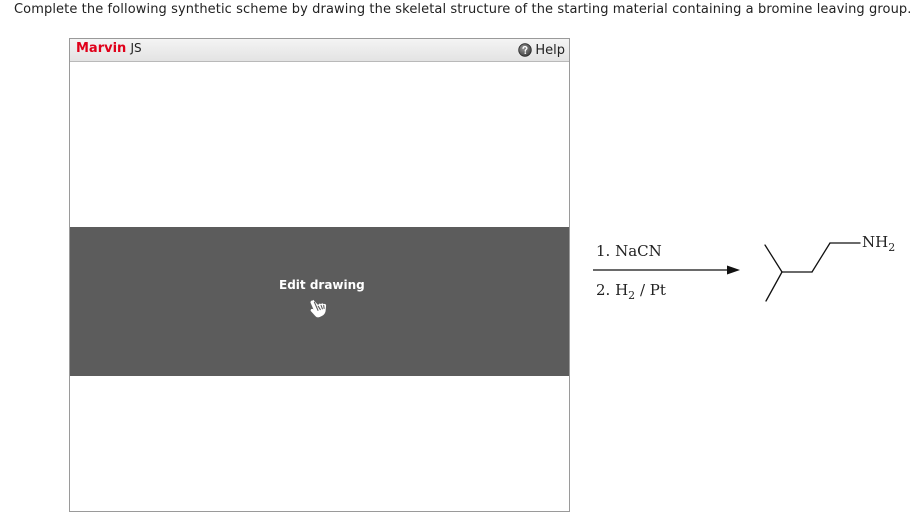  What do you see at coordinates (525, 50) in the screenshot?
I see `help-circle-icon` at bounding box center [525, 50].